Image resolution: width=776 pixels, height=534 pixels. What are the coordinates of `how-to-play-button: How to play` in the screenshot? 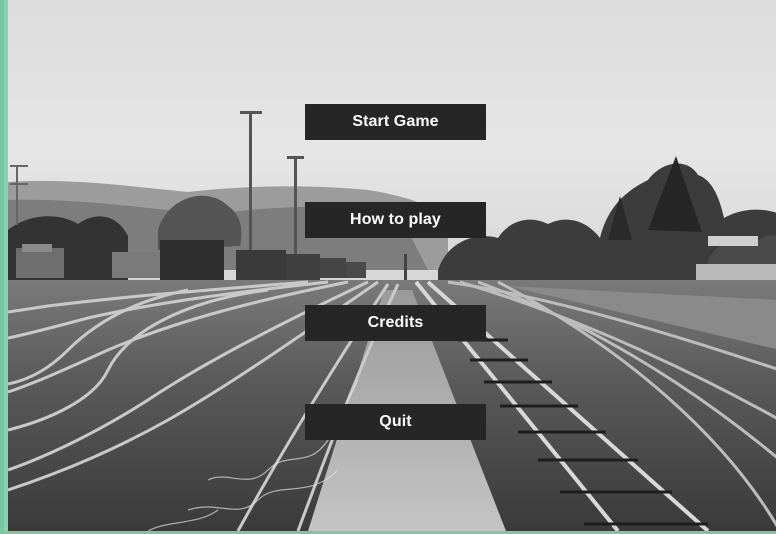 It's located at (395, 220).